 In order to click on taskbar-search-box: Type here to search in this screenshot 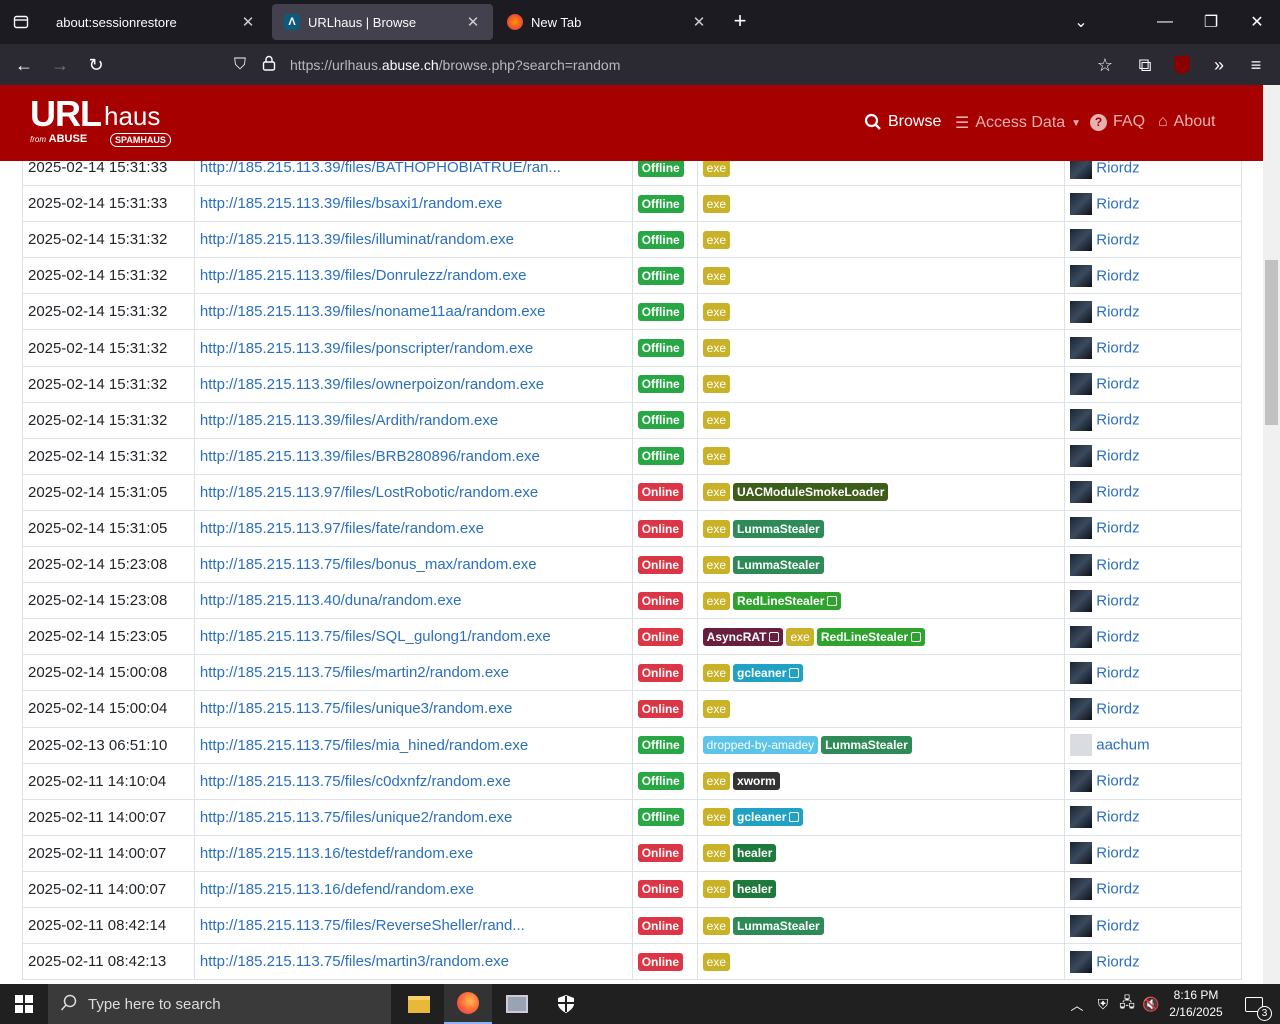, I will do `click(219, 1004)`.